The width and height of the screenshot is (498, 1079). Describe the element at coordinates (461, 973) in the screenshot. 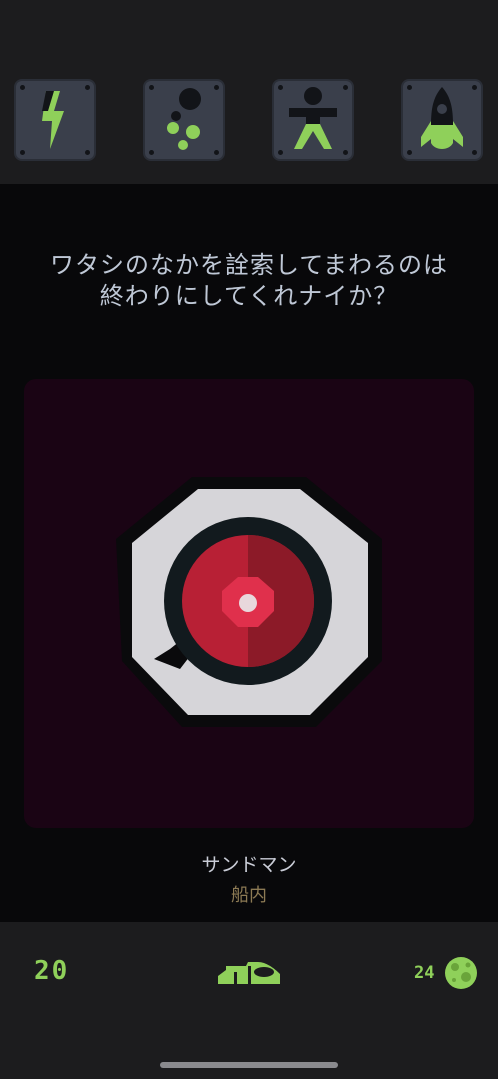

I see `moon-icon` at that location.